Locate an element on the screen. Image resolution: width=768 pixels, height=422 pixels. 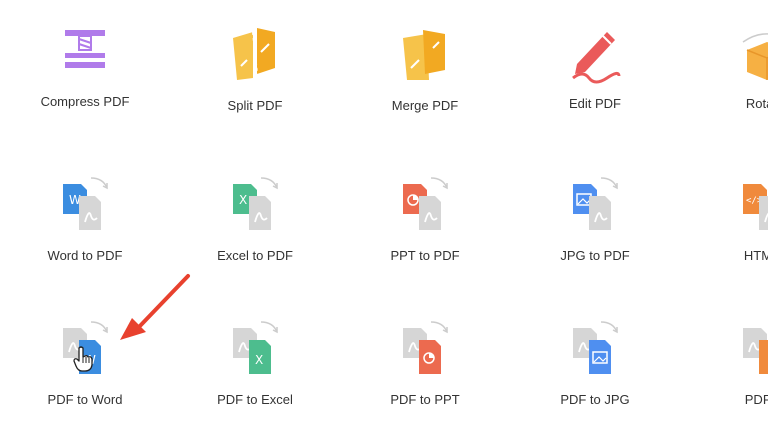
tool-label: Rotate is located at coordinates (756, 103).